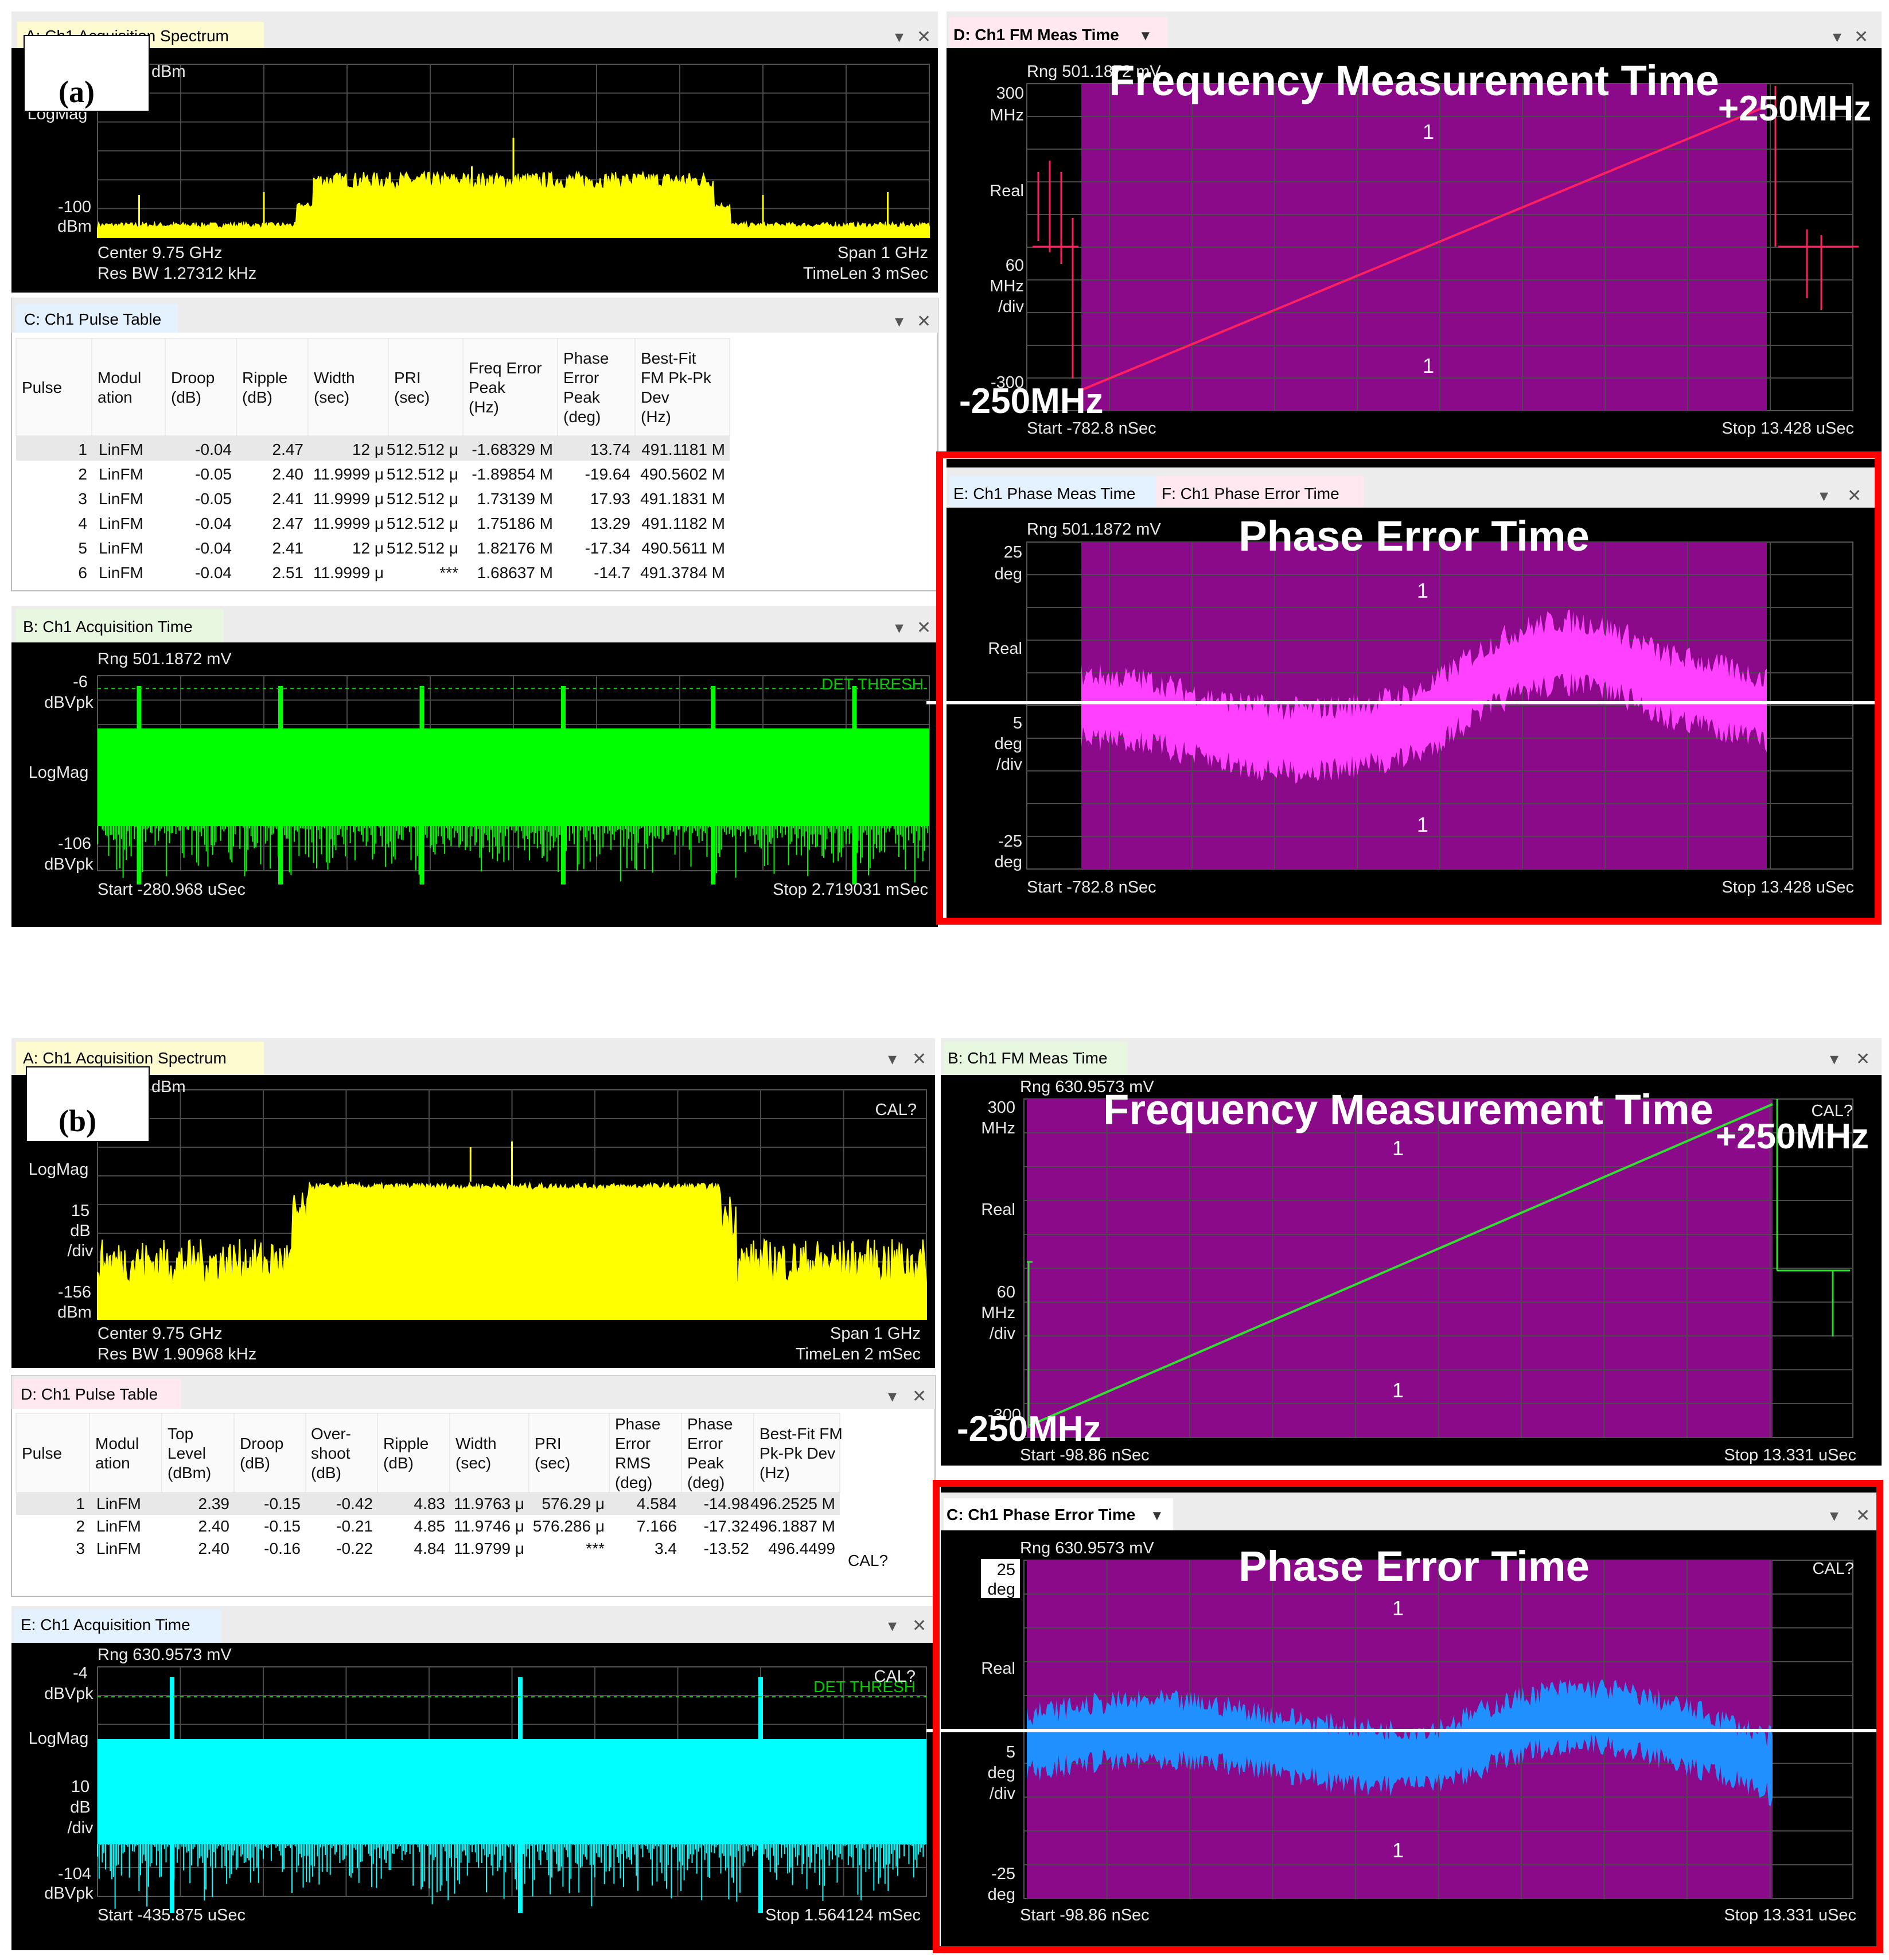 This screenshot has height=1960, width=1889. I want to click on div-unit: deg, so click(1008, 744).